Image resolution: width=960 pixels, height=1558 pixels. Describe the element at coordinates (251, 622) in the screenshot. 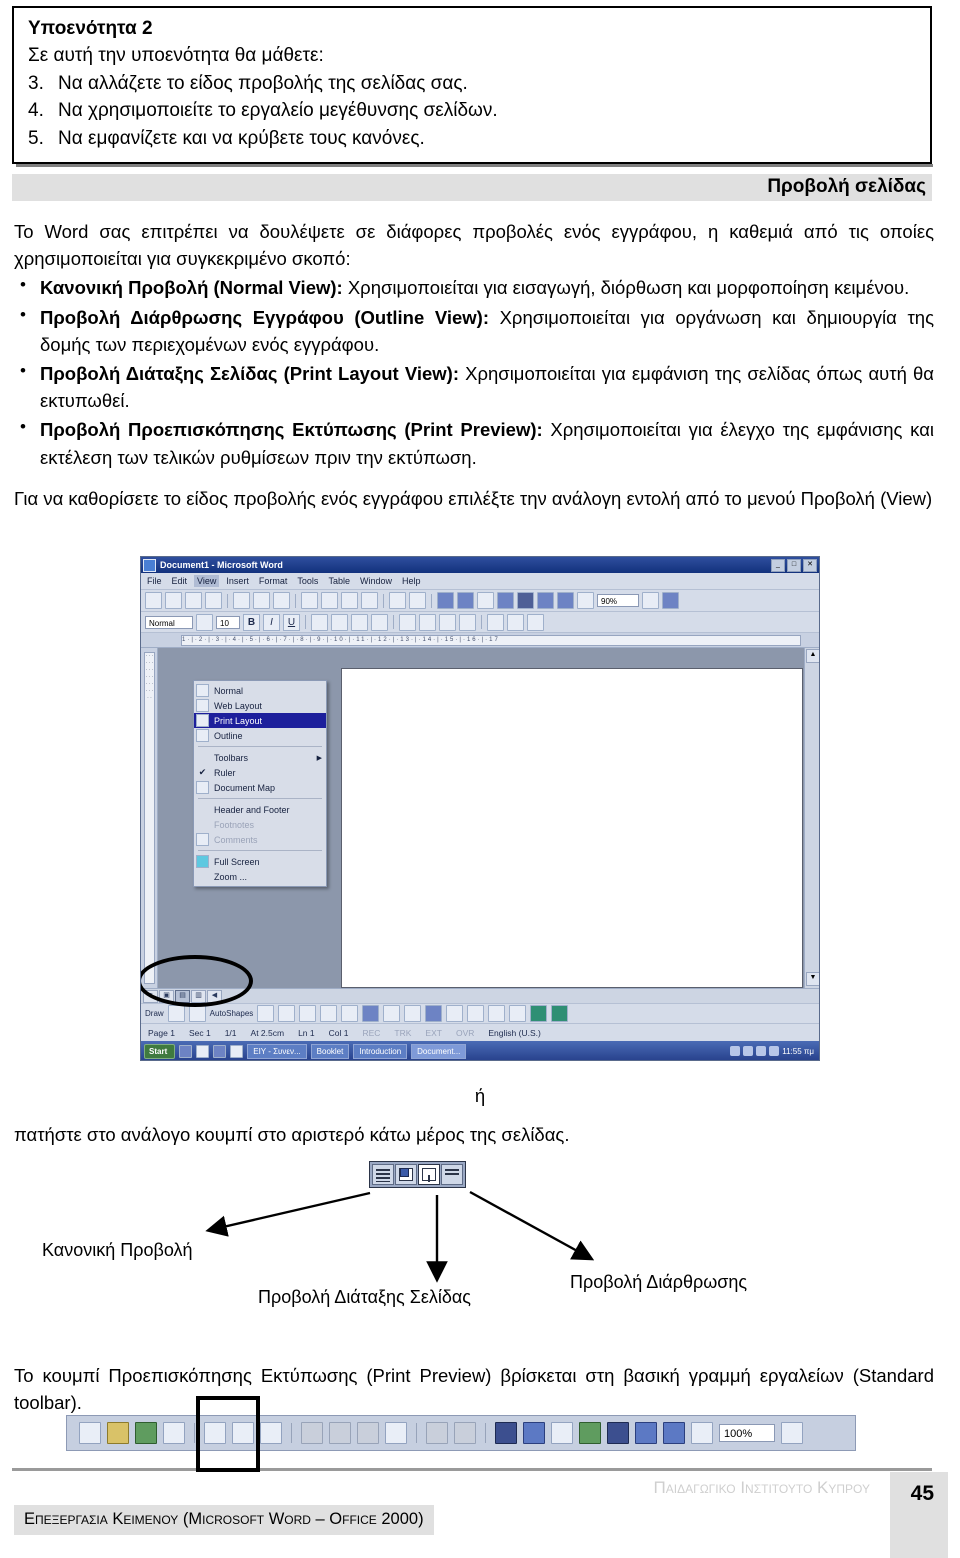

I see `bold-button: B` at that location.